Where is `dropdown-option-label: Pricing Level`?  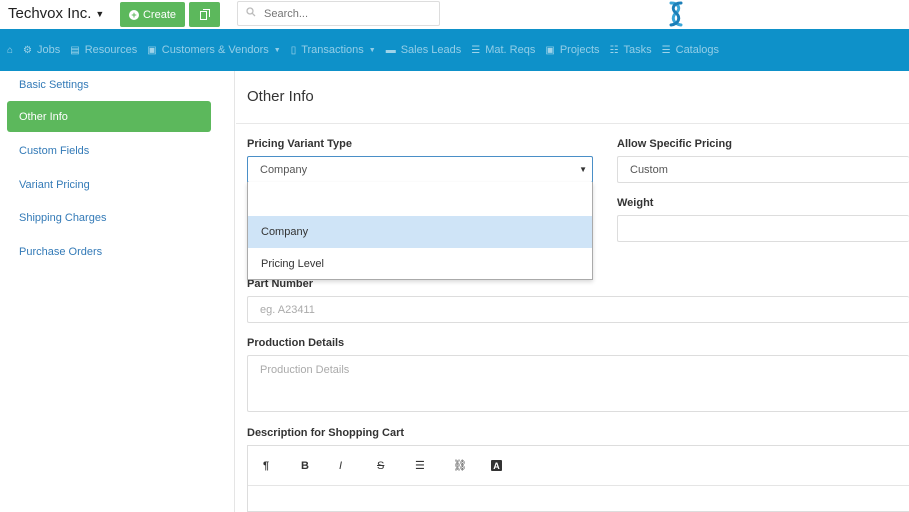 dropdown-option-label: Pricing Level is located at coordinates (292, 264).